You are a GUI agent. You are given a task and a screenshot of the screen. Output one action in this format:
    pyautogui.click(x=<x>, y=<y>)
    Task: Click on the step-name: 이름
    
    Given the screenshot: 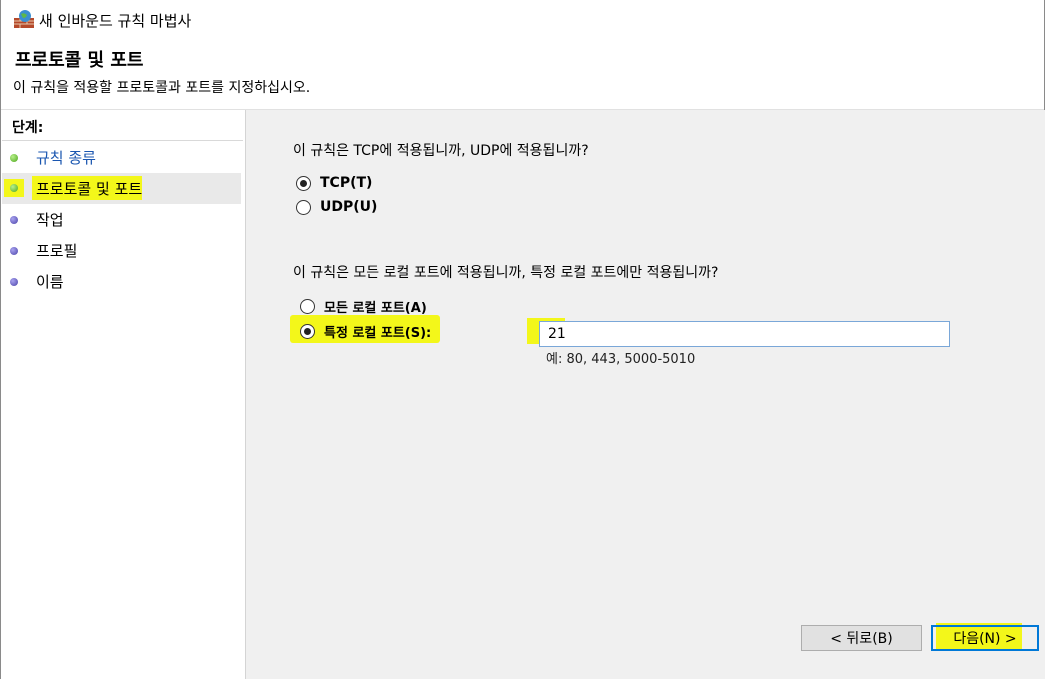 What is the action you would take?
    pyautogui.click(x=121, y=281)
    